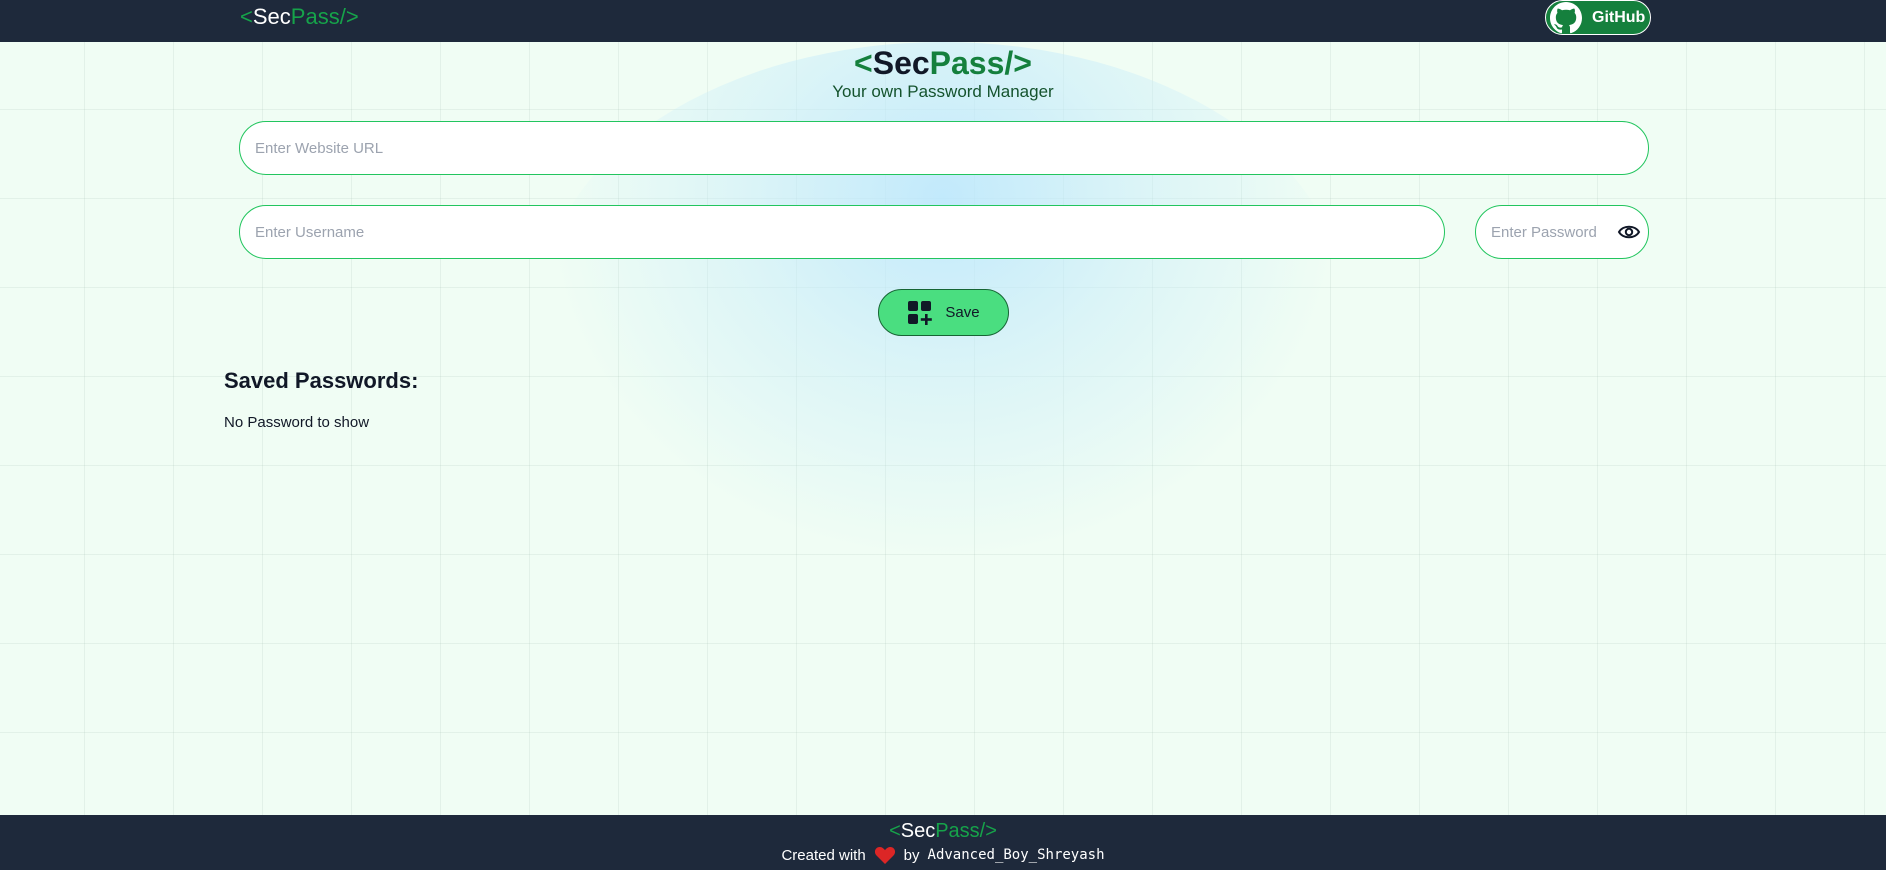 The width and height of the screenshot is (1886, 870). What do you see at coordinates (895, 831) in the screenshot?
I see `footer-logo-open-bracket: <` at bounding box center [895, 831].